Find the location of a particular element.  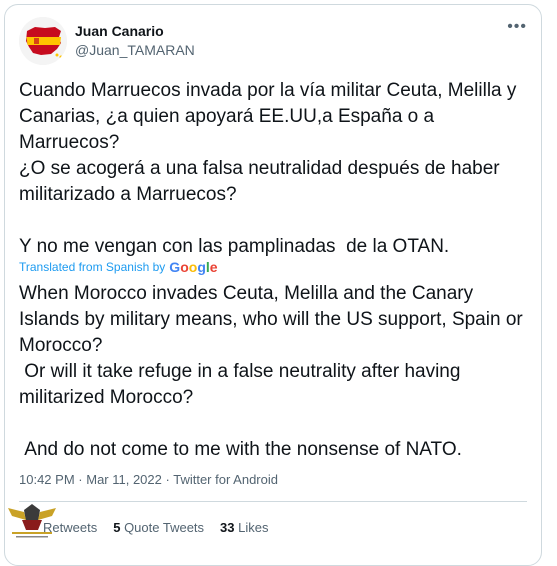

translation-attribution: Translated from Spanish by Google is located at coordinates (118, 267).